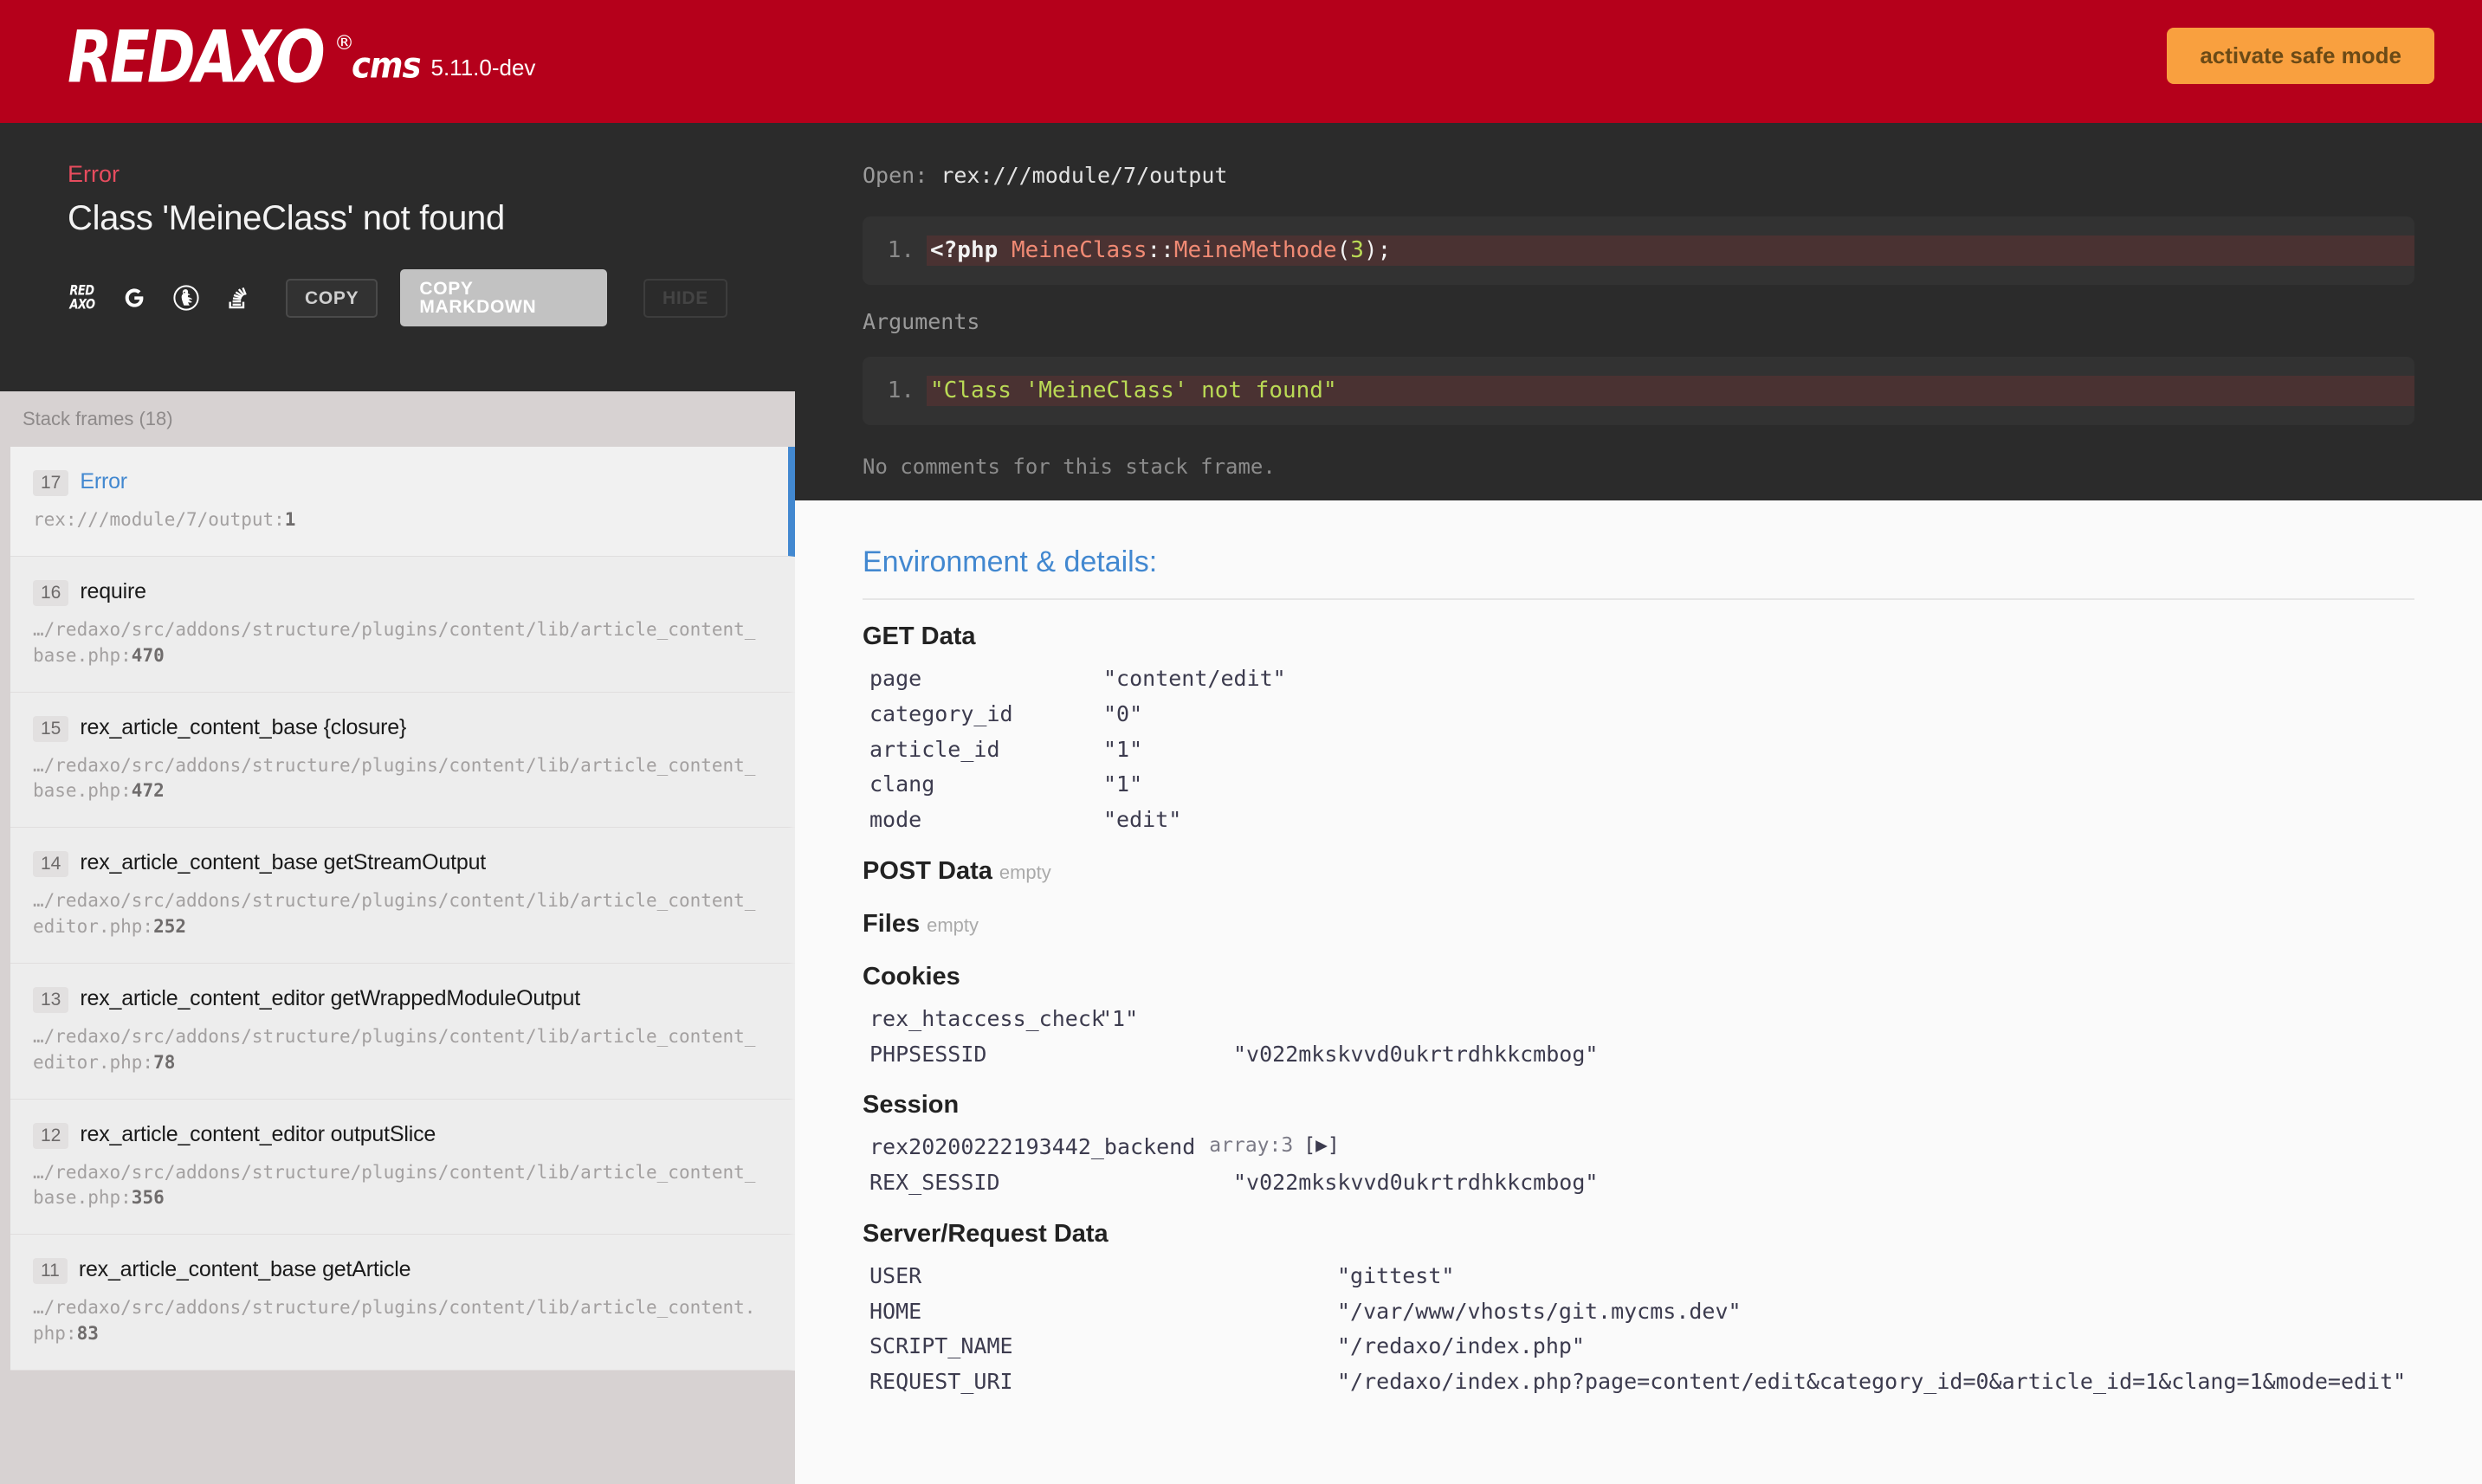 The width and height of the screenshot is (2482, 1484). Describe the element at coordinates (94, 174) in the screenshot. I see `exception-type: Error` at that location.